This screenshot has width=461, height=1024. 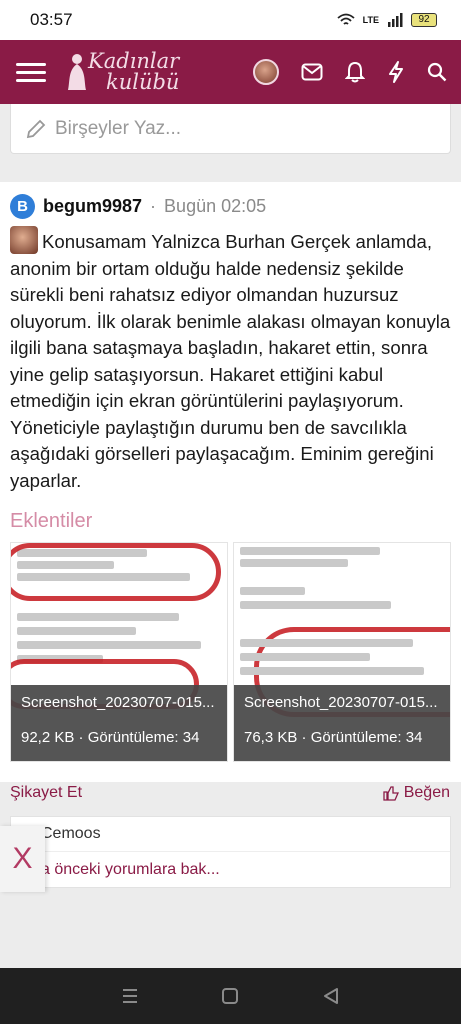 What do you see at coordinates (370, 20) in the screenshot?
I see `network-label: LTE` at bounding box center [370, 20].